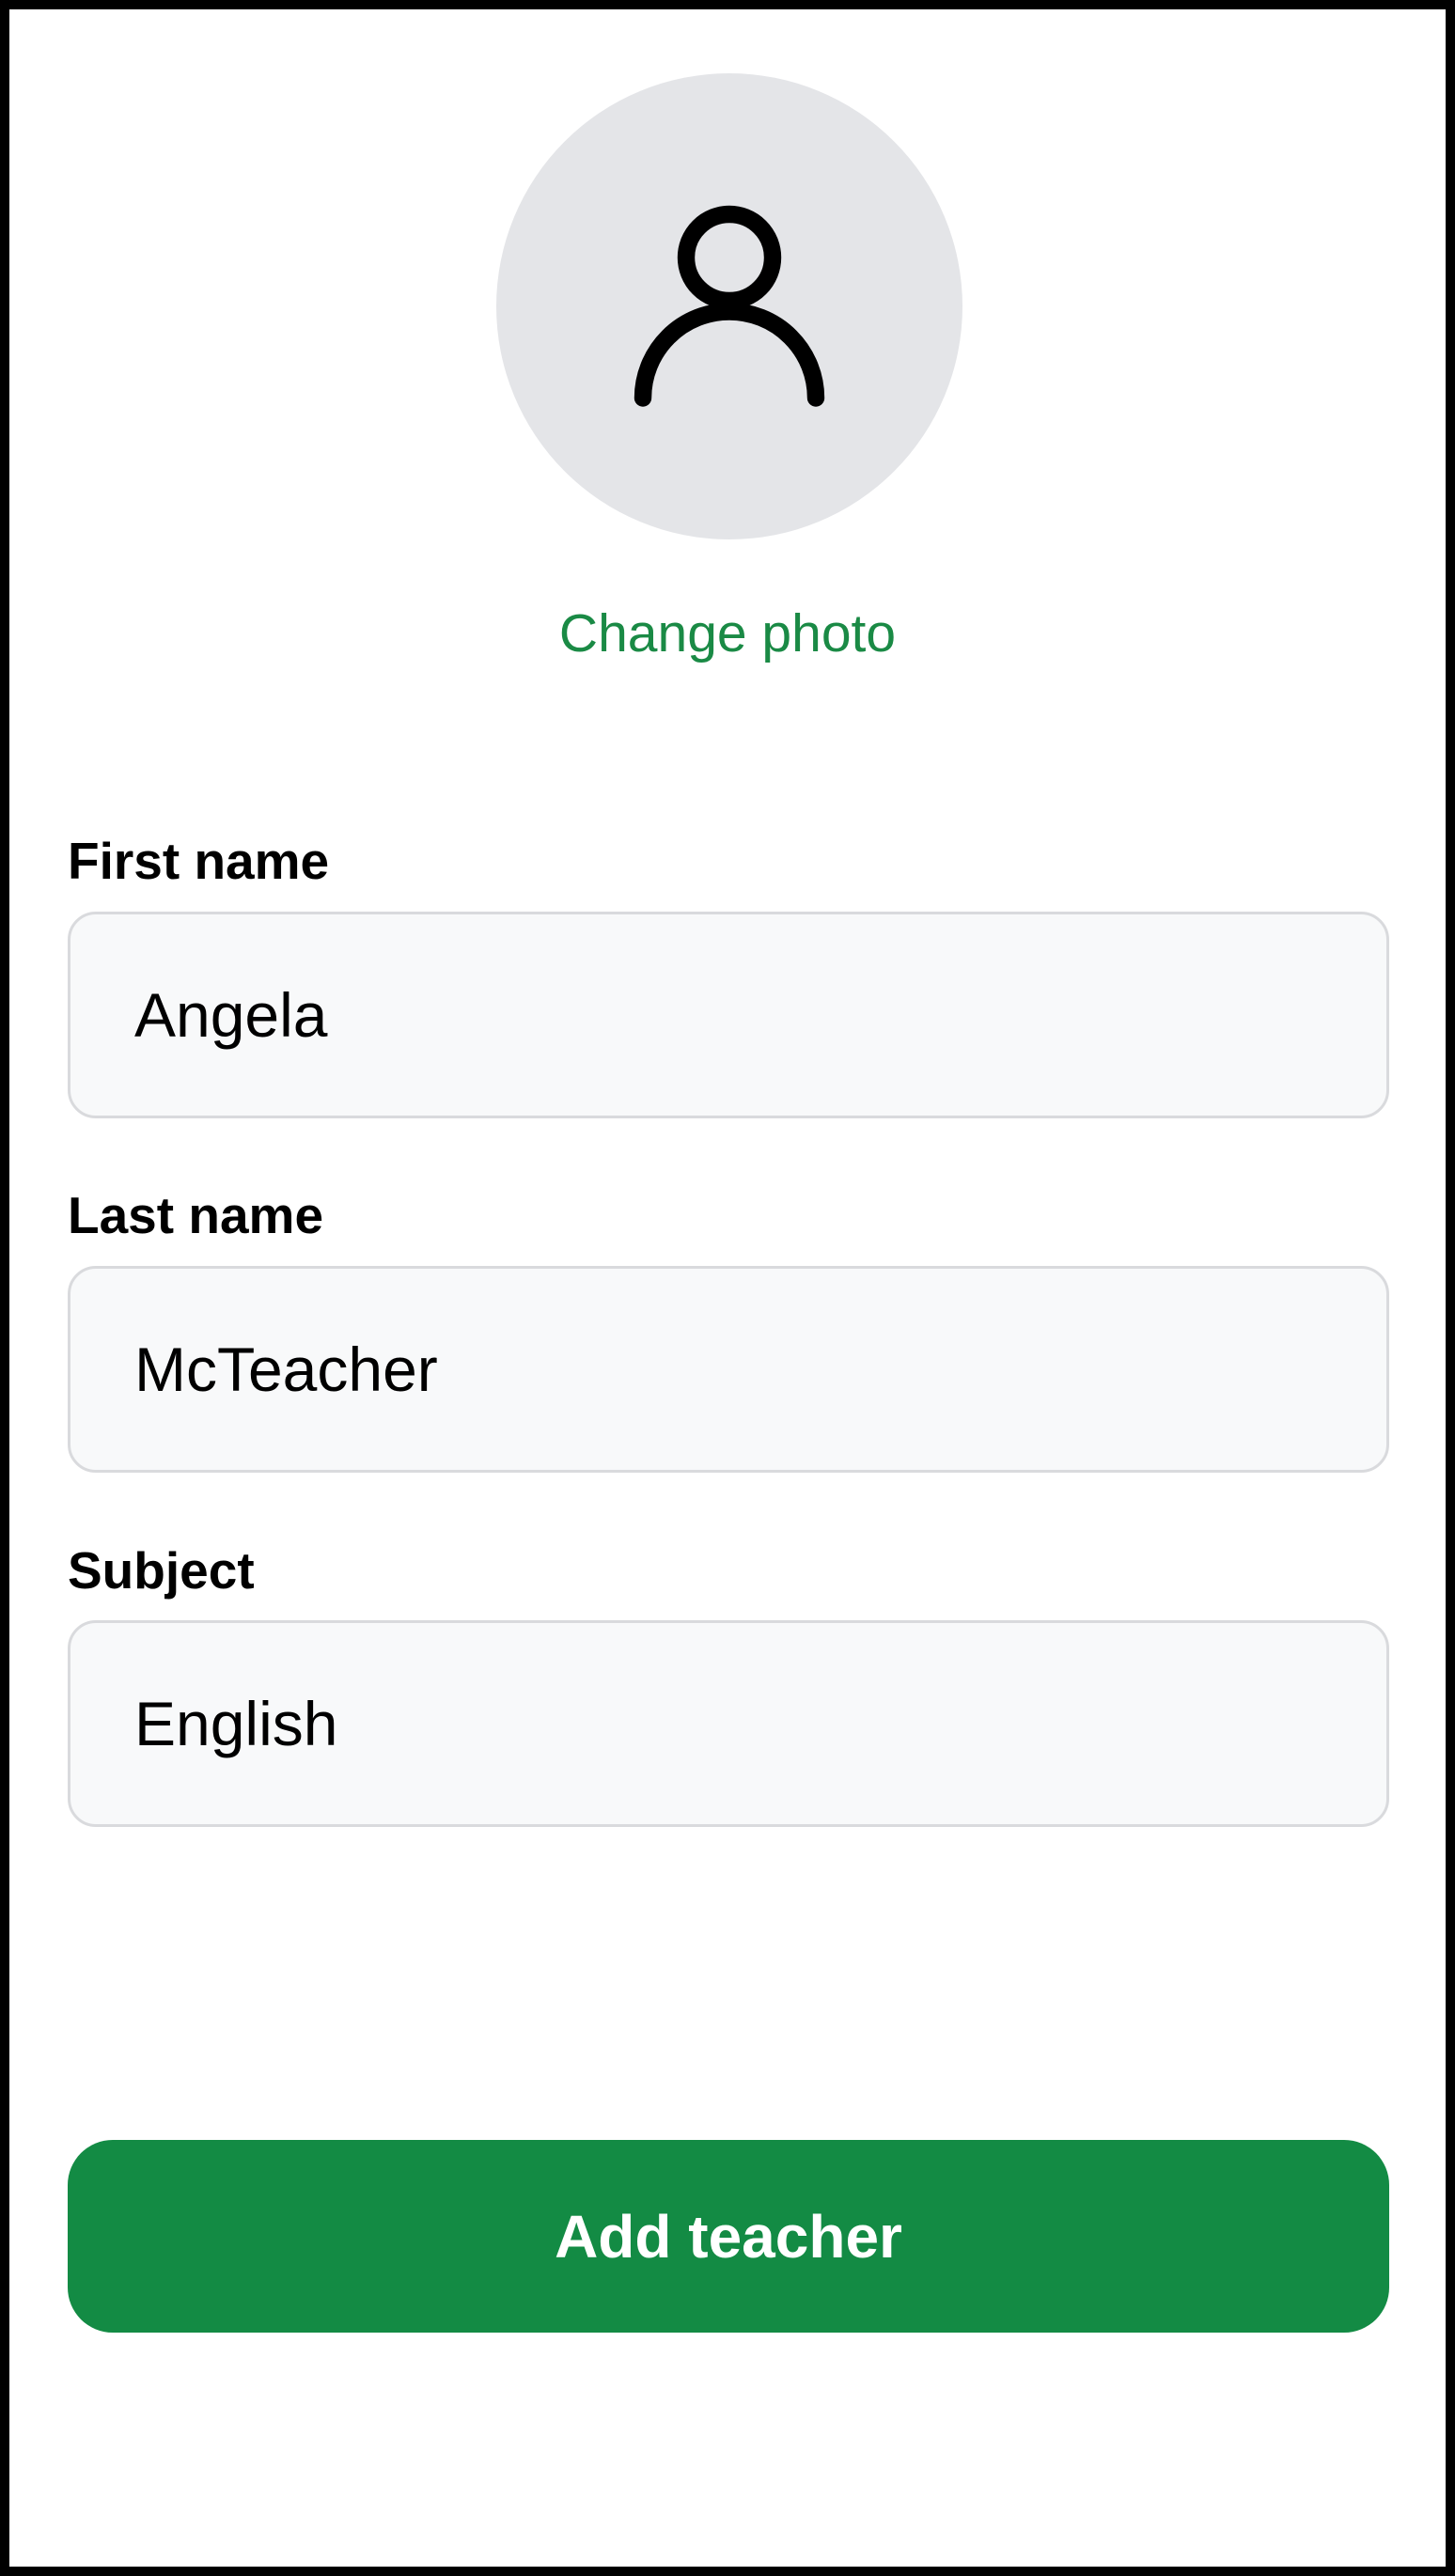 The height and width of the screenshot is (2576, 1455). I want to click on subject-field, so click(728, 1723).